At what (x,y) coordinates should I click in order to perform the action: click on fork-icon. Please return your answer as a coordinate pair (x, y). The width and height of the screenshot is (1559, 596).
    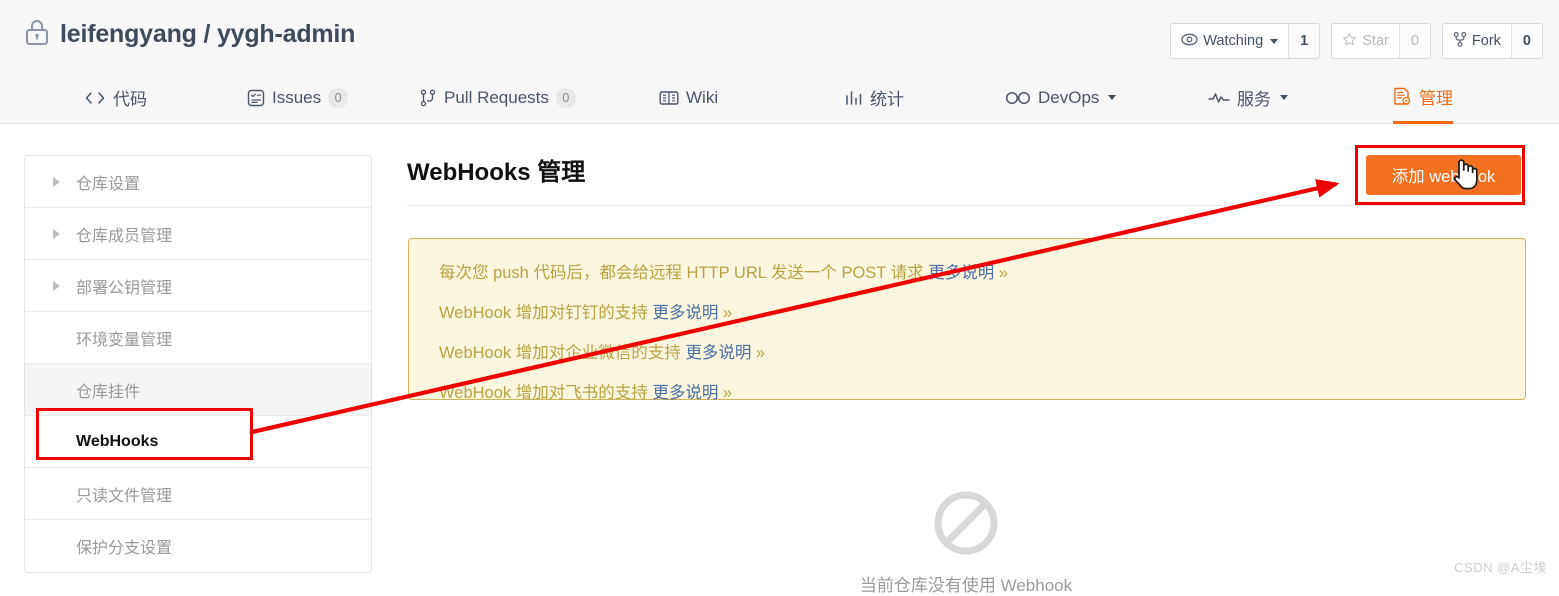
    Looking at the image, I should click on (1460, 41).